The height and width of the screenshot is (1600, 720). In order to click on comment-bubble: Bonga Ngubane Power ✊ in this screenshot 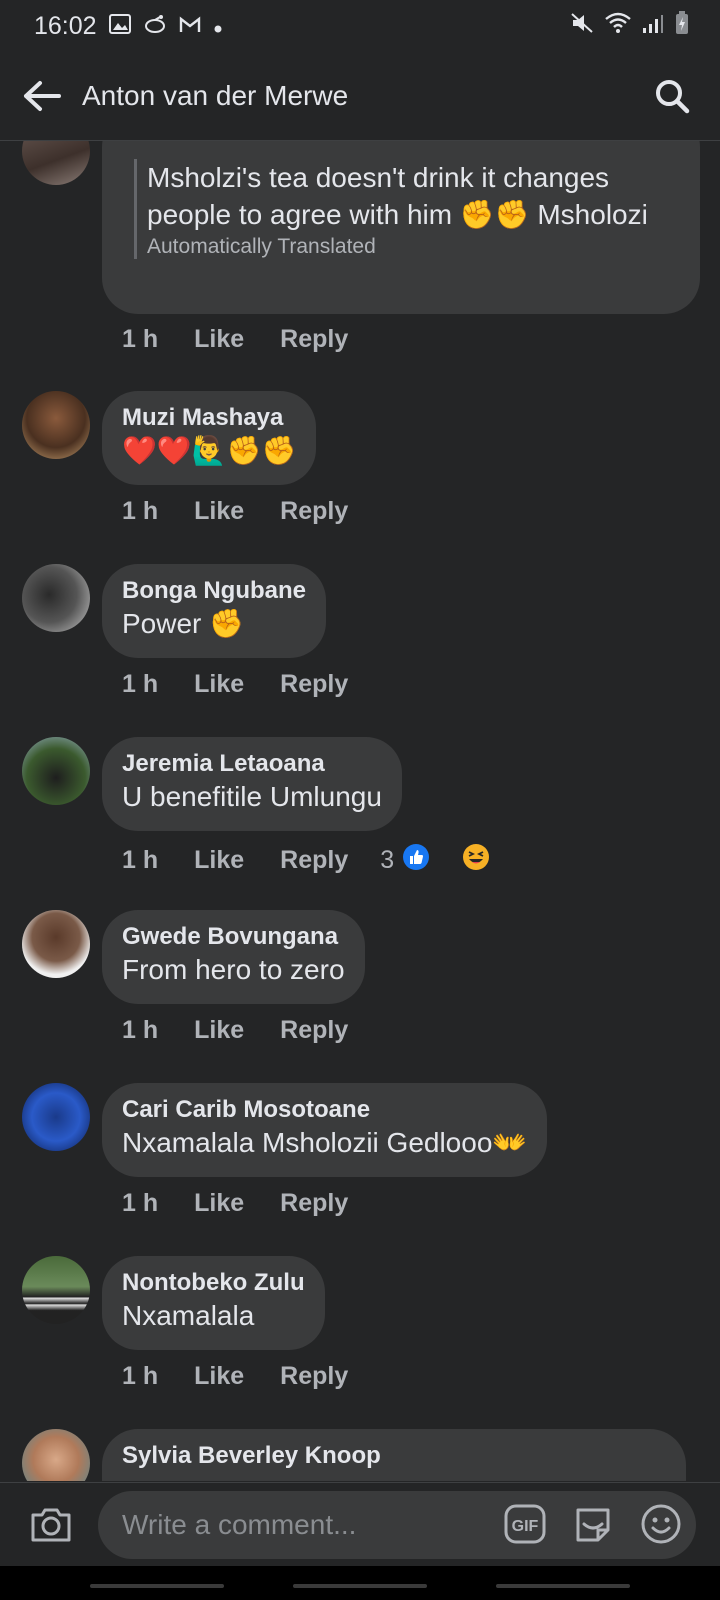, I will do `click(214, 611)`.